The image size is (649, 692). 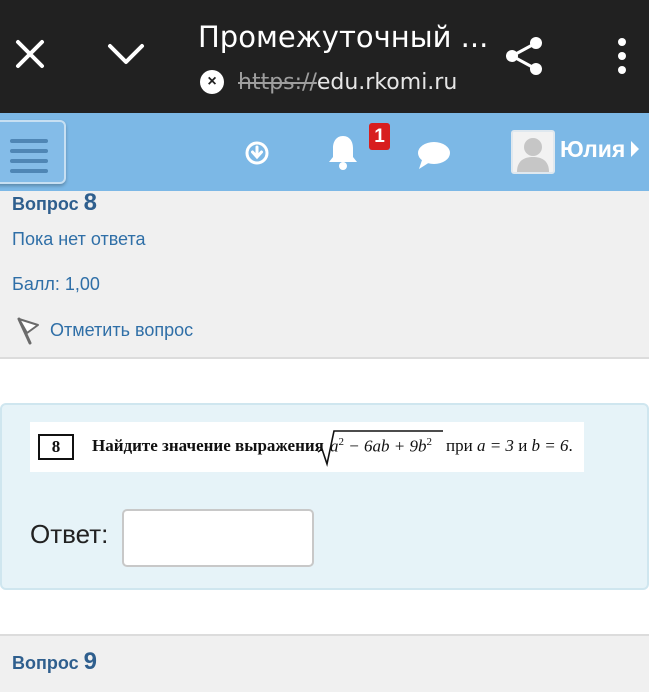 I want to click on close-icon, so click(x=30, y=54).